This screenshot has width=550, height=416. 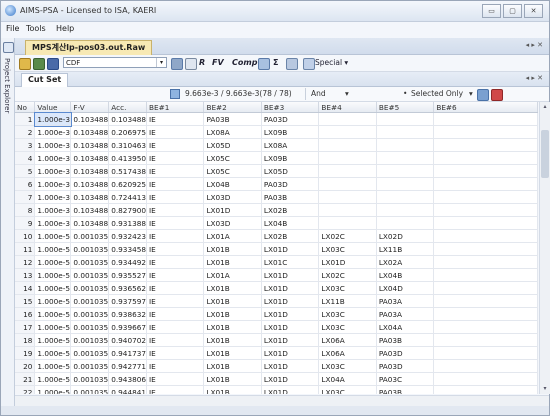 I want to click on table-cell: LX05D, so click(x=232, y=145).